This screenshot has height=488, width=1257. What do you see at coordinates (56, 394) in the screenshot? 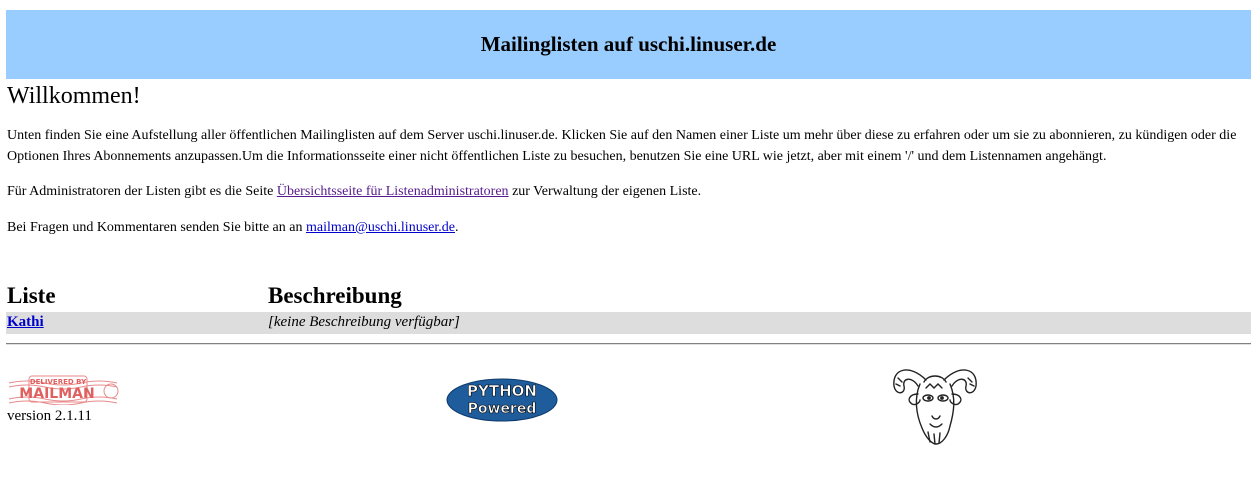
I see `mailman-logo-main-text: MAILMAN` at bounding box center [56, 394].